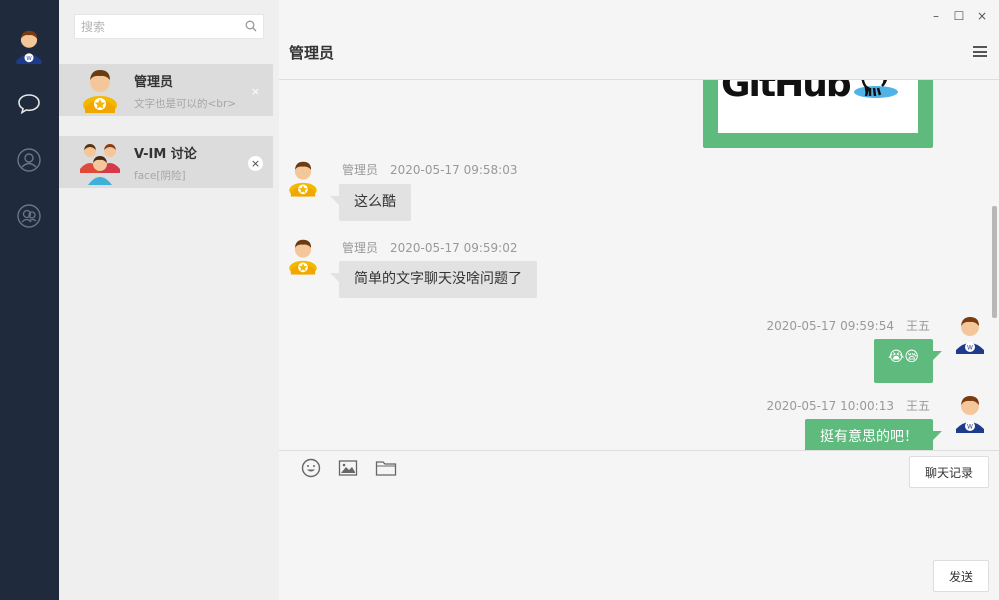  What do you see at coordinates (155, 26) in the screenshot?
I see `search-input` at bounding box center [155, 26].